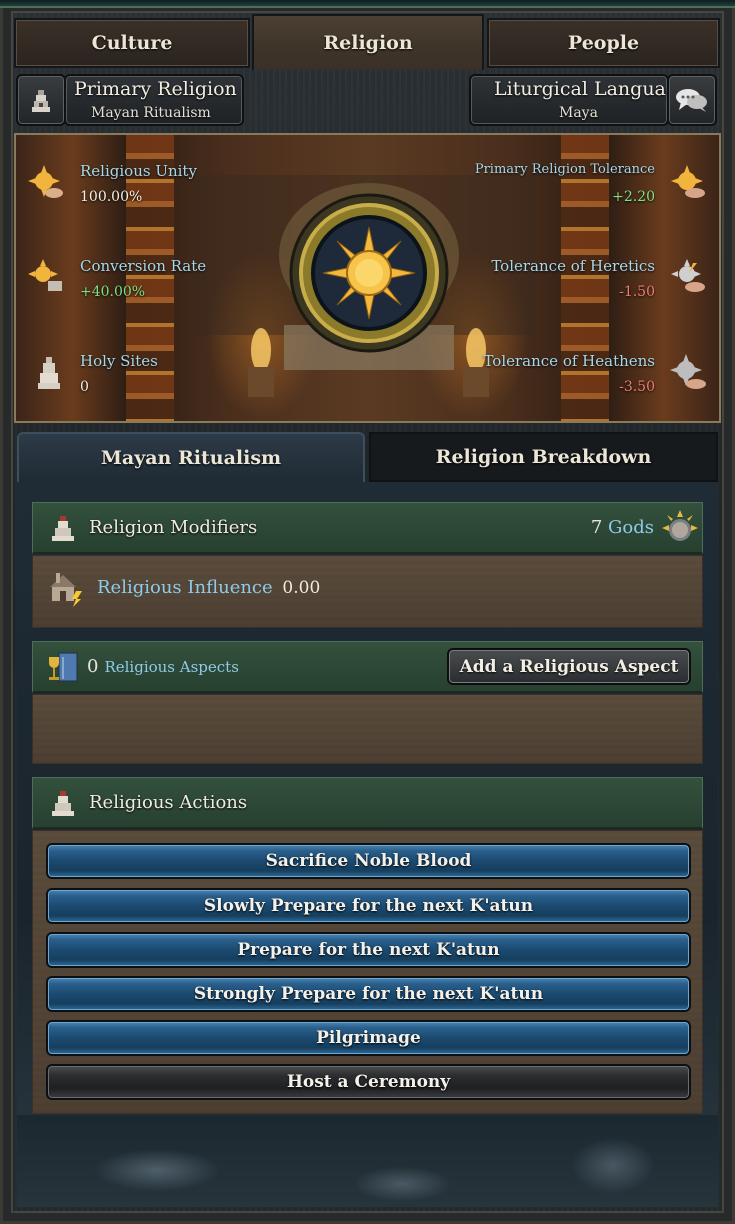  I want to click on tab-religion-breakdown-label: Religion Breakdown, so click(543, 457).